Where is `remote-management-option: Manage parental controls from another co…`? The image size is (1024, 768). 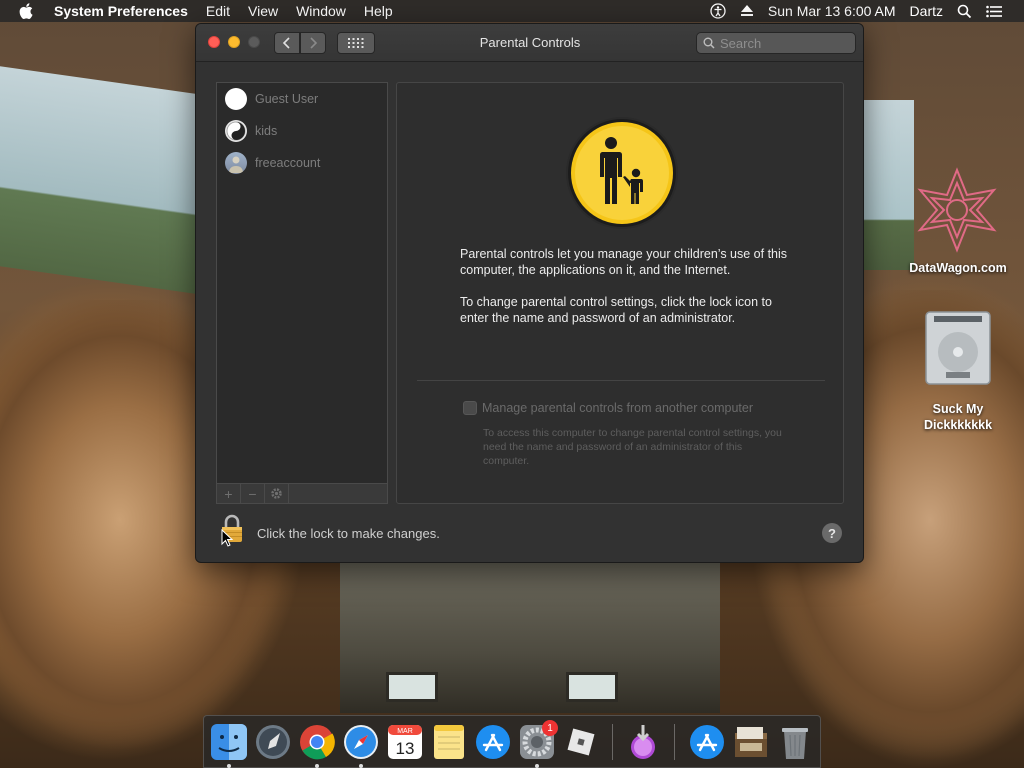
remote-management-option: Manage parental controls from another co… is located at coordinates (643, 408).